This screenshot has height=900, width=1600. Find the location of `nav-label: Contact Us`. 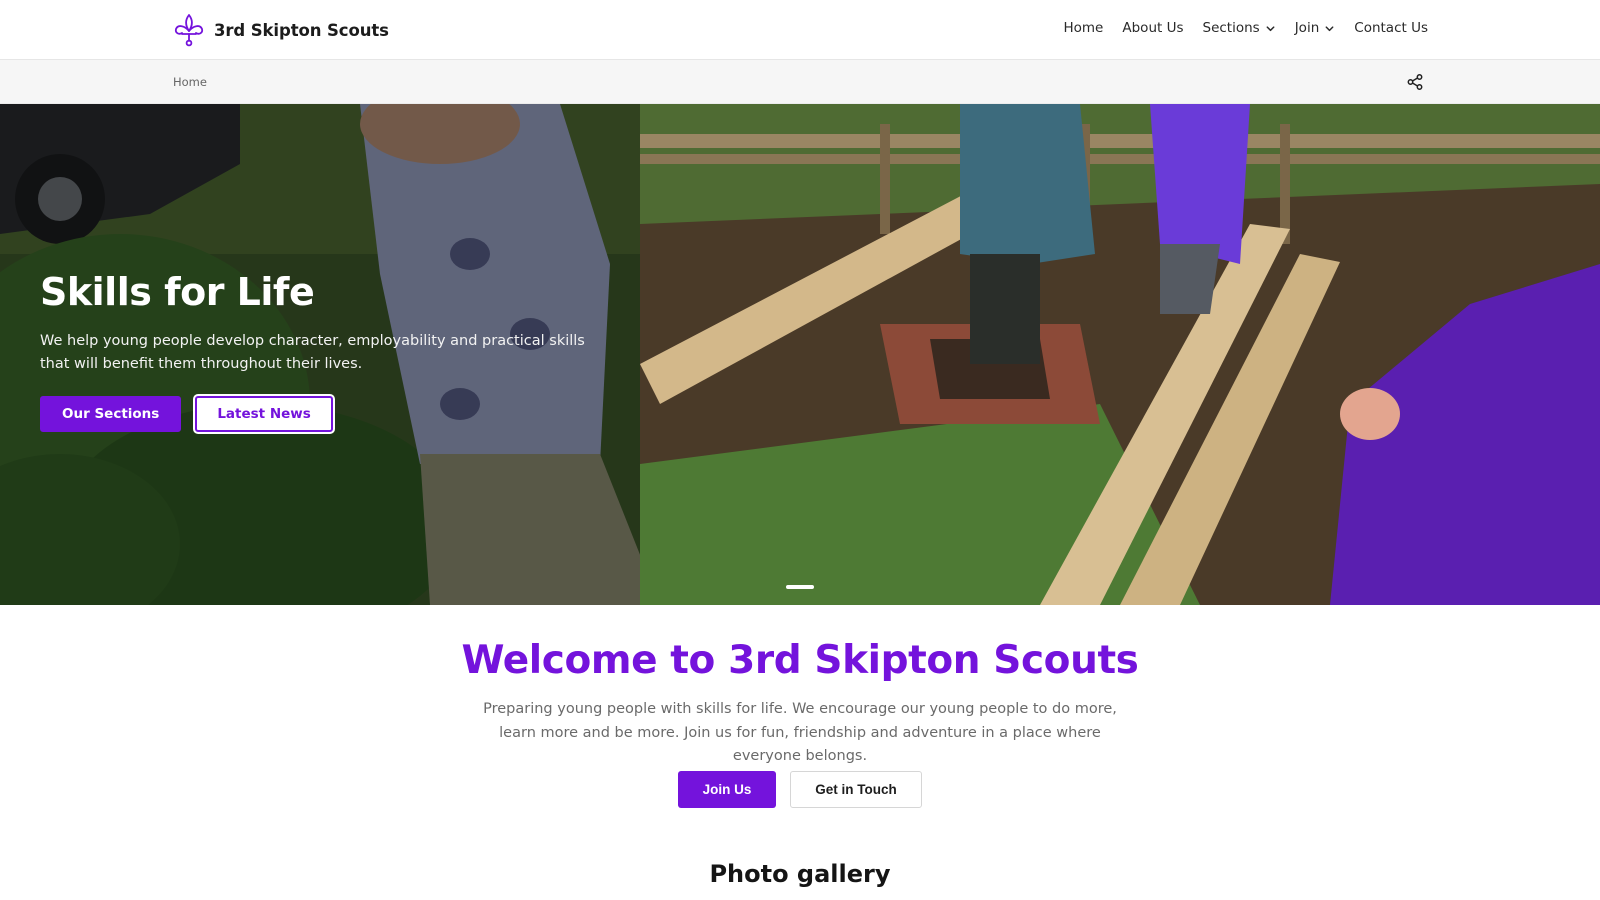

nav-label: Contact Us is located at coordinates (1391, 28).